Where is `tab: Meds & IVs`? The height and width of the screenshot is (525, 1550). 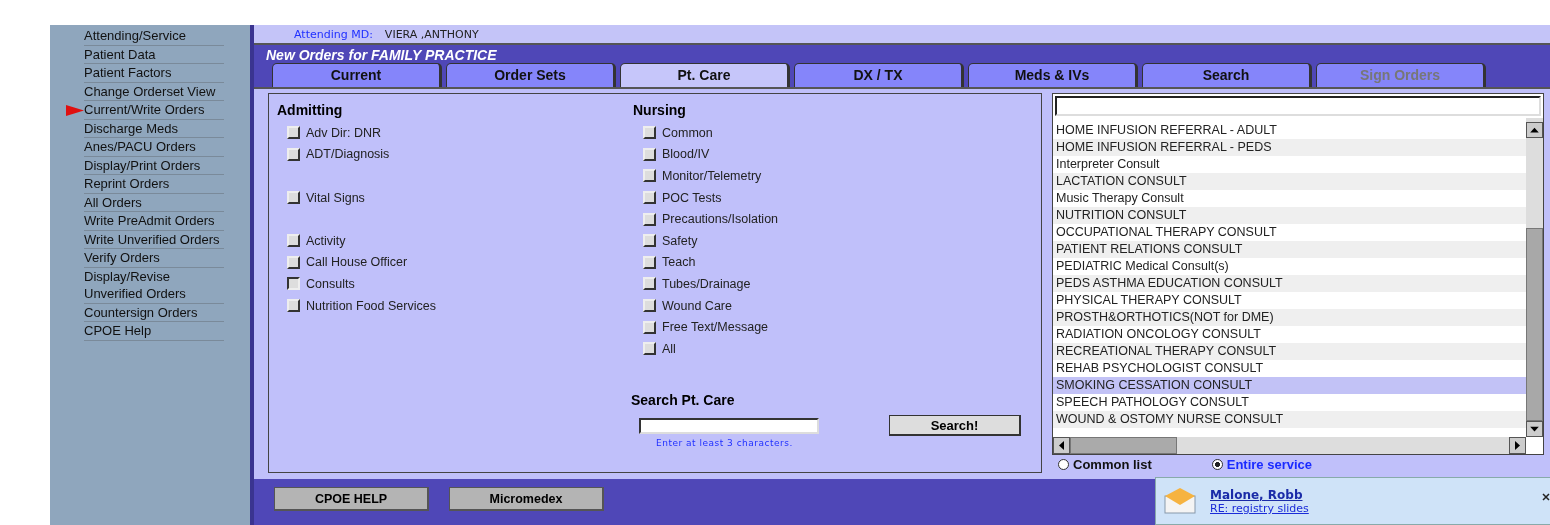
tab: Meds & IVs is located at coordinates (1053, 75).